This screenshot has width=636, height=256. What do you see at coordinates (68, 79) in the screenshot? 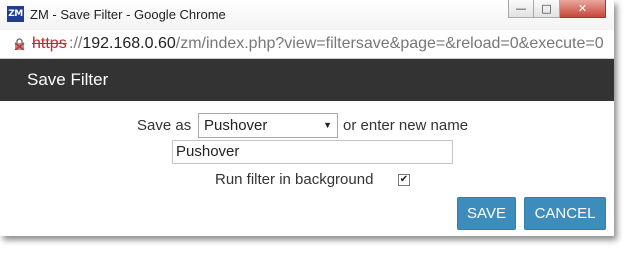
I see `dialog-title: Save Filter` at bounding box center [68, 79].